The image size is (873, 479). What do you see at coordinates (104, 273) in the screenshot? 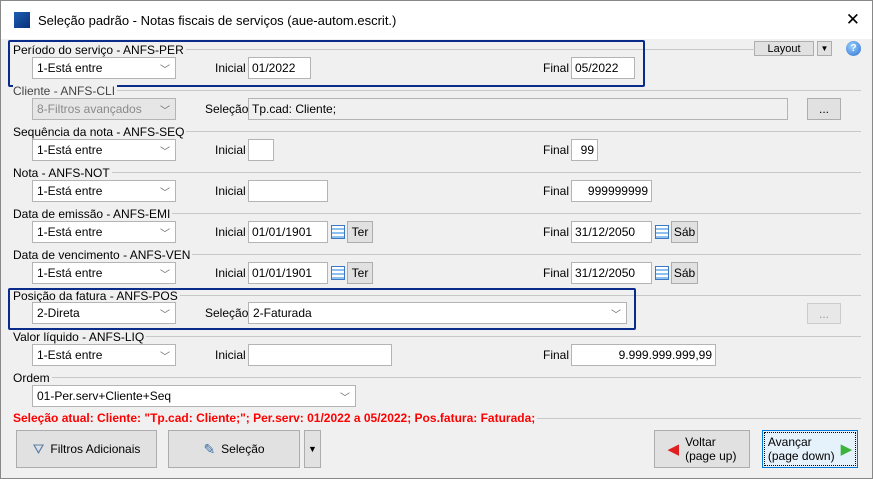
I see `vencimento-operator-select: 1-Está entre ﹀` at bounding box center [104, 273].